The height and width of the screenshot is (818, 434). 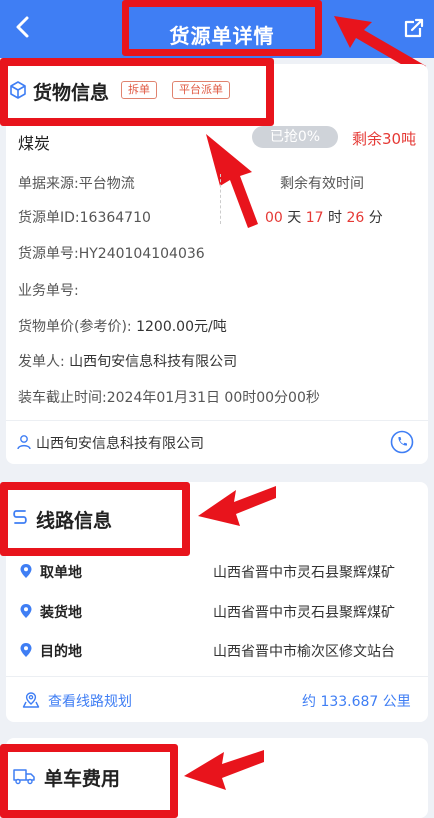 I want to click on view-route-plan-link: 查看线路规划, so click(x=90, y=701).